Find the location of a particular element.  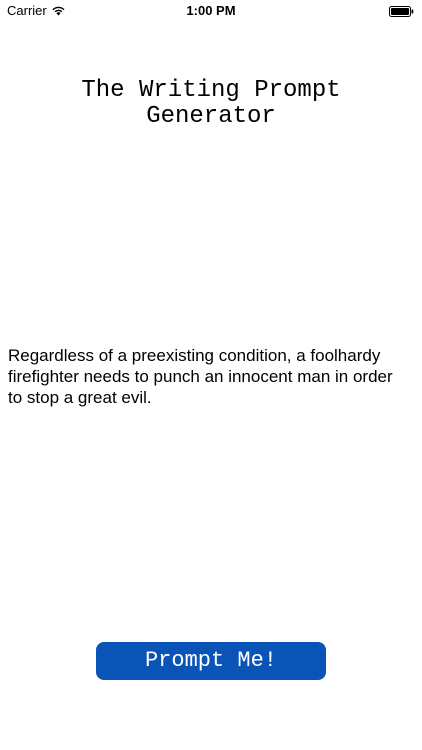

prompt-me-button: Prompt Me! is located at coordinates (211, 661).